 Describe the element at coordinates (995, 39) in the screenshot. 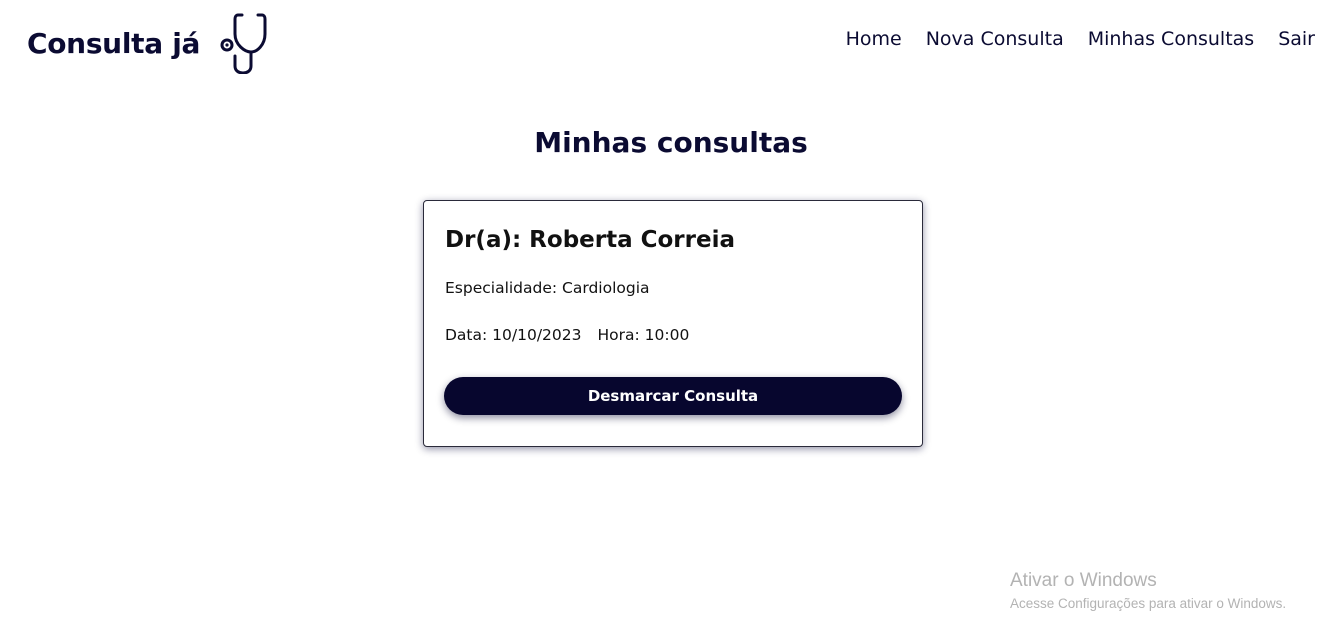

I see `nav-nova-consulta: Nova Consulta` at that location.